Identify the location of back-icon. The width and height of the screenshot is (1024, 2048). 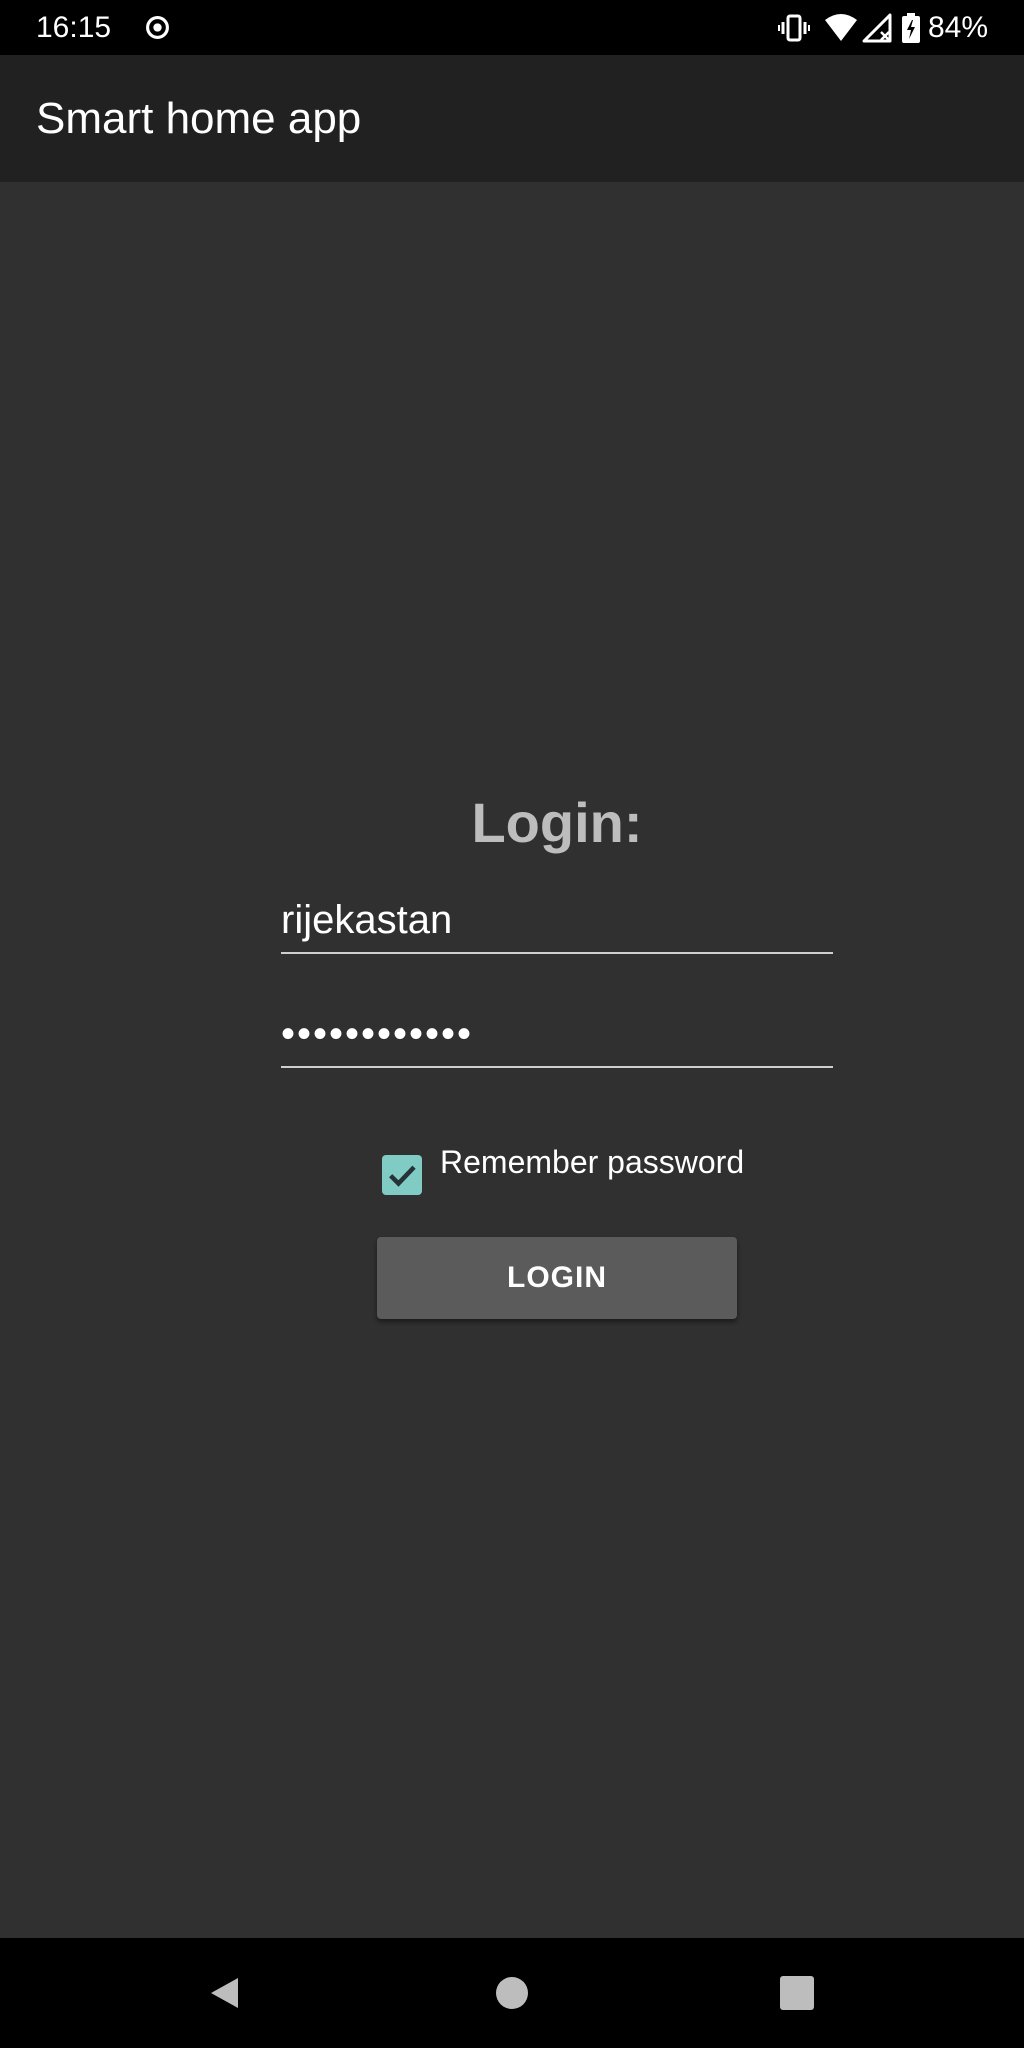
(224, 1993).